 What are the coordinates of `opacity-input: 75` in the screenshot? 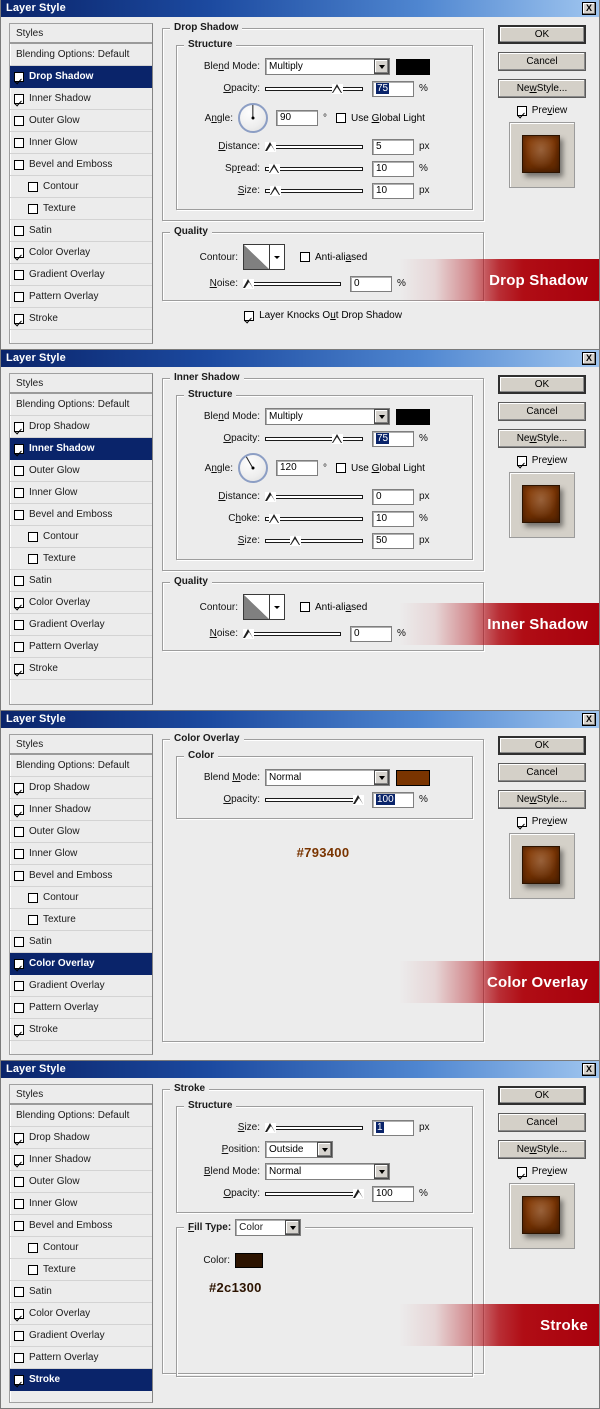 It's located at (393, 438).